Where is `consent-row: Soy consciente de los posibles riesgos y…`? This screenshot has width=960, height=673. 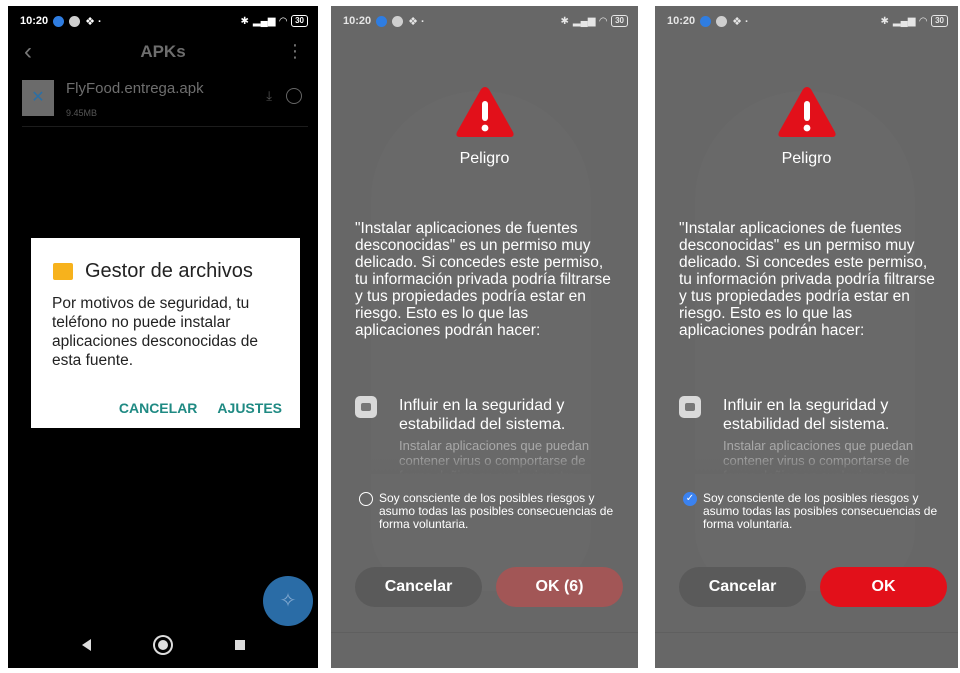 consent-row: Soy consciente de los posibles riesgos y… is located at coordinates (489, 515).